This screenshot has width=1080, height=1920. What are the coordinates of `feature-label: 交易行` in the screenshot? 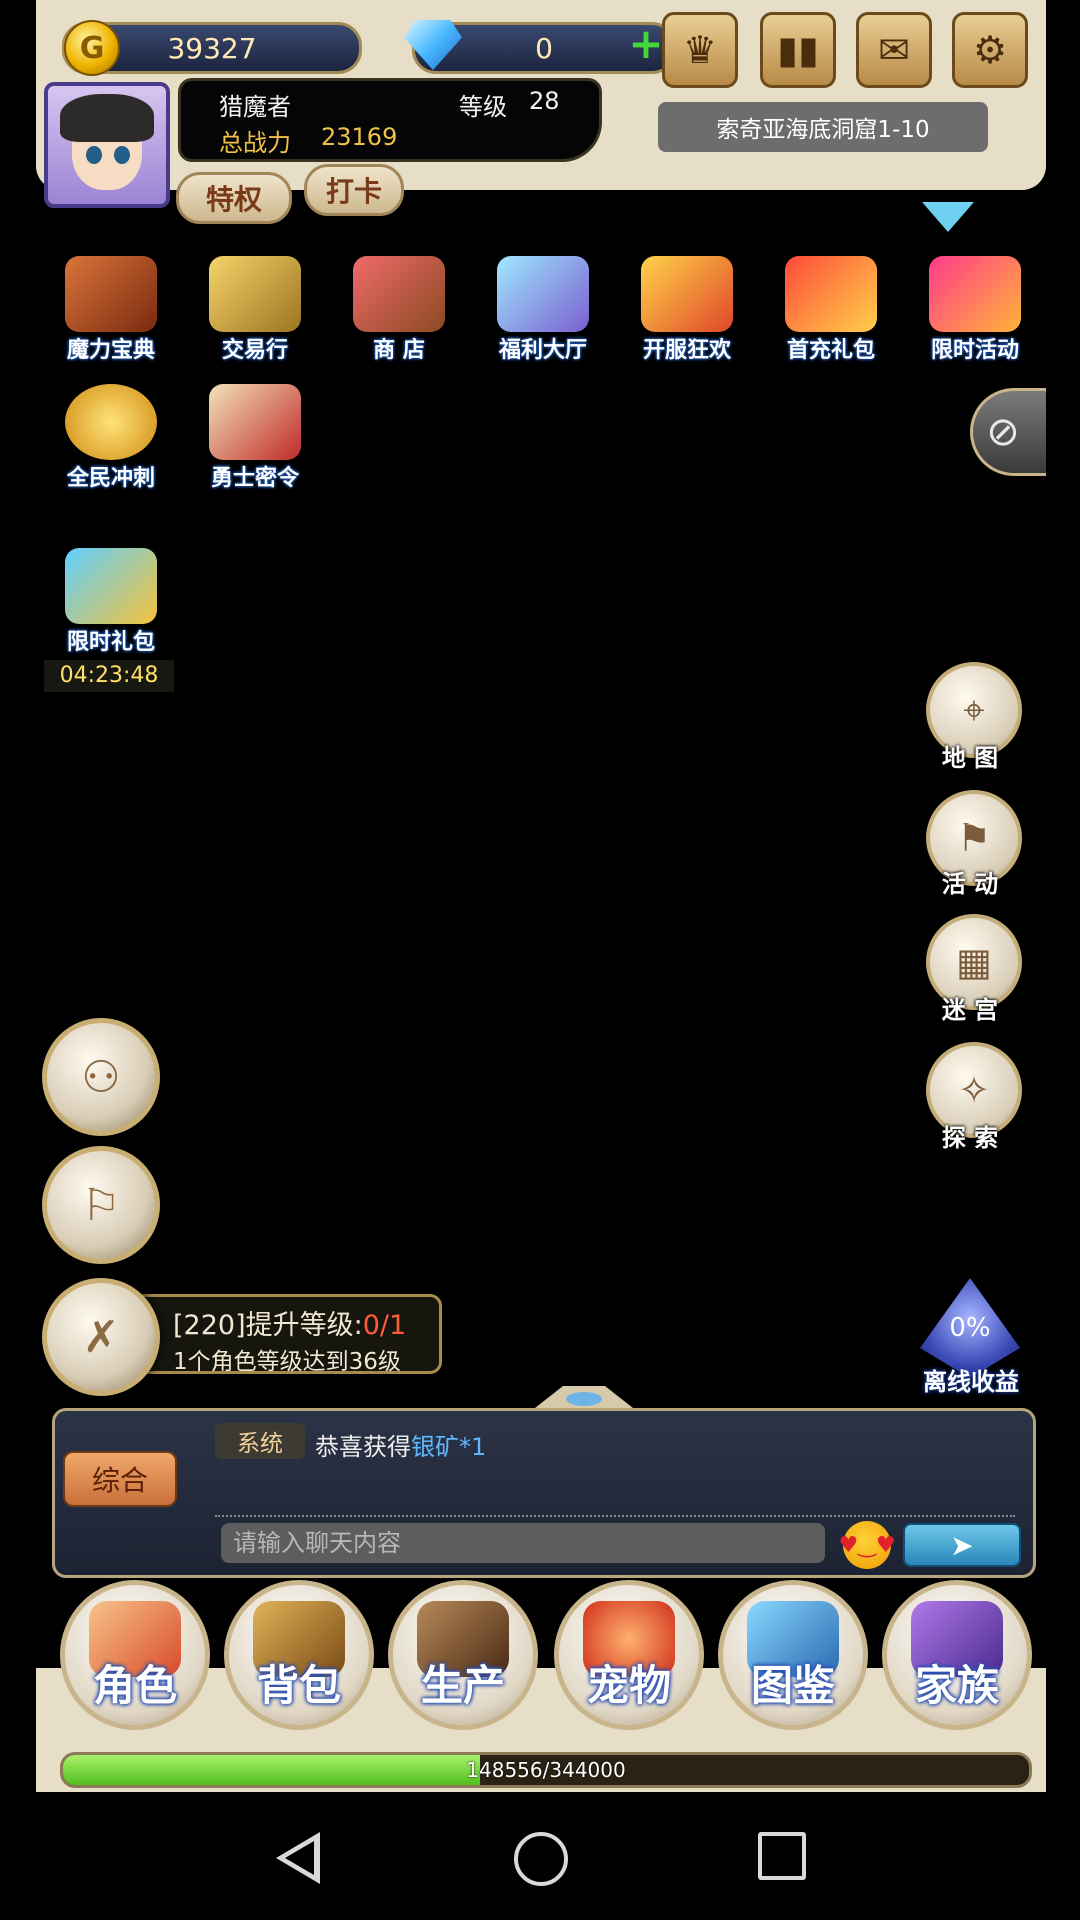 It's located at (254, 350).